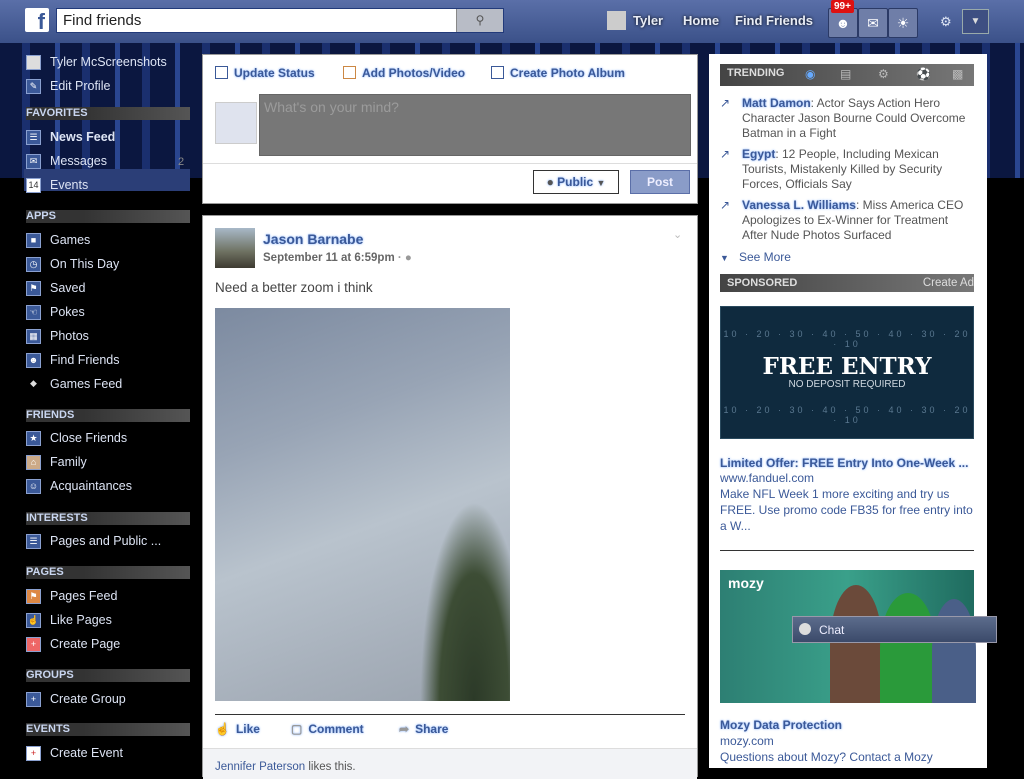 The height and width of the screenshot is (779, 1024). Describe the element at coordinates (108, 87) in the screenshot. I see `sidebar-item-edit-profile: ✎ Edit Profile` at that location.